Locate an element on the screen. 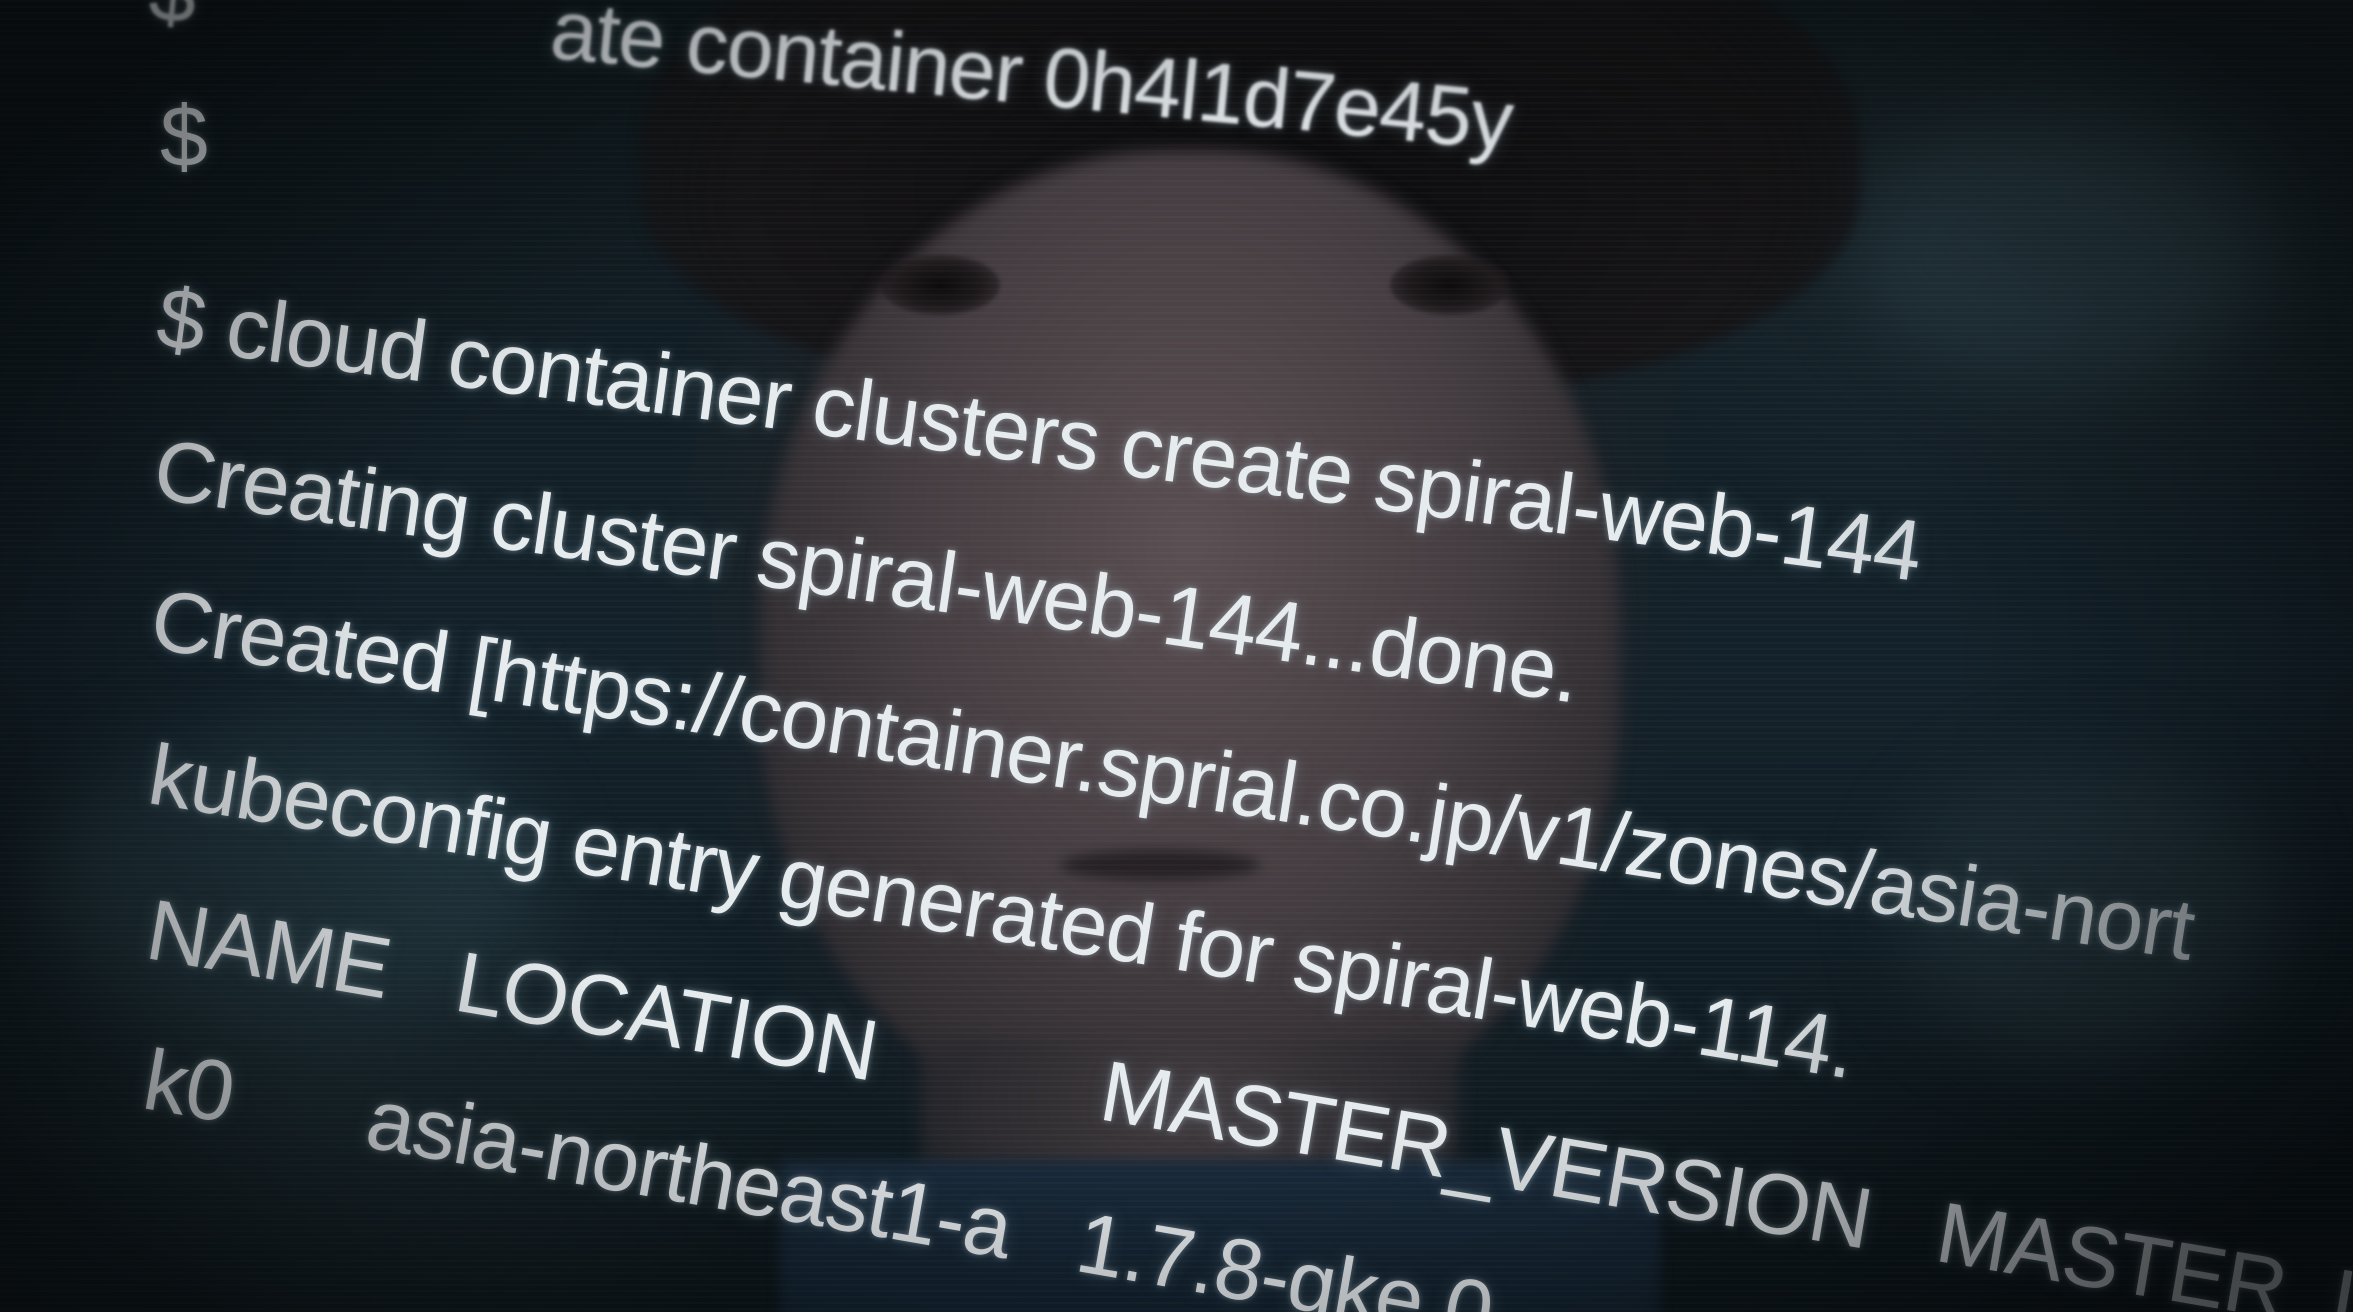 Image resolution: width=2353 pixels, height=1312 pixels. terminal-line: $ is located at coordinates (184, 137).